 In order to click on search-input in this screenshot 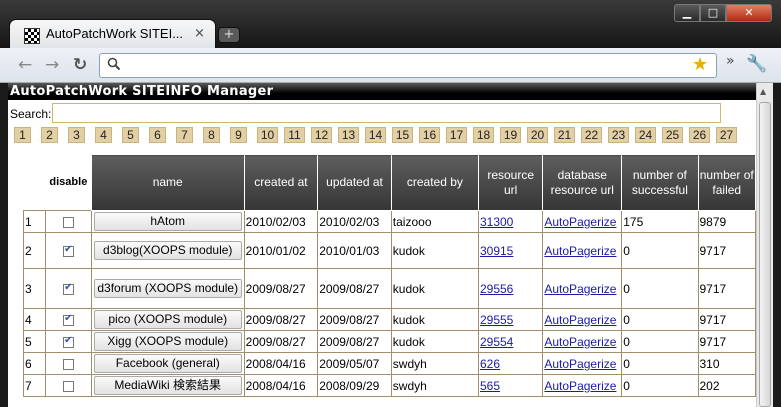, I will do `click(386, 113)`.